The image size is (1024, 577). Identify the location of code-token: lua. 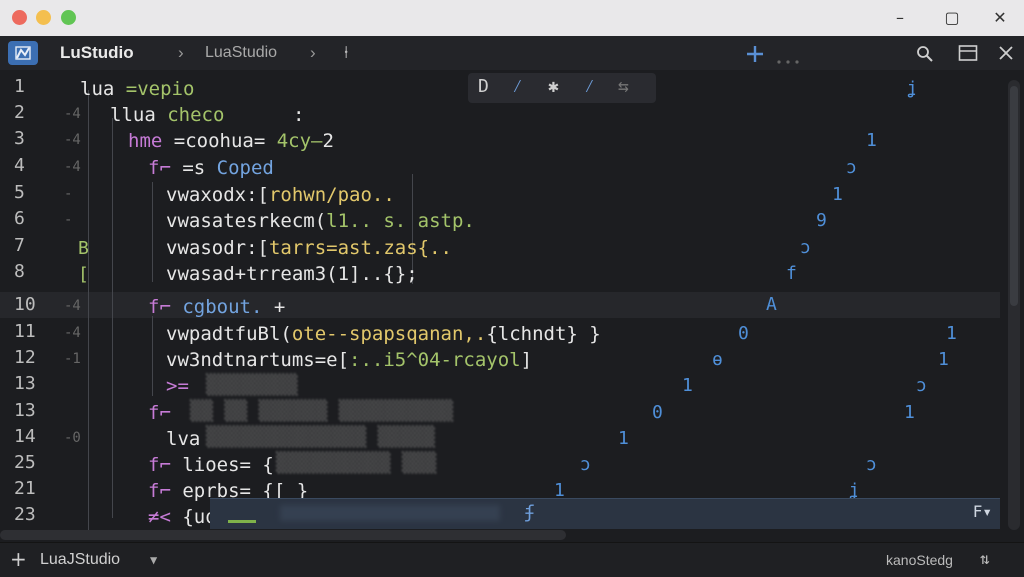
(103, 89).